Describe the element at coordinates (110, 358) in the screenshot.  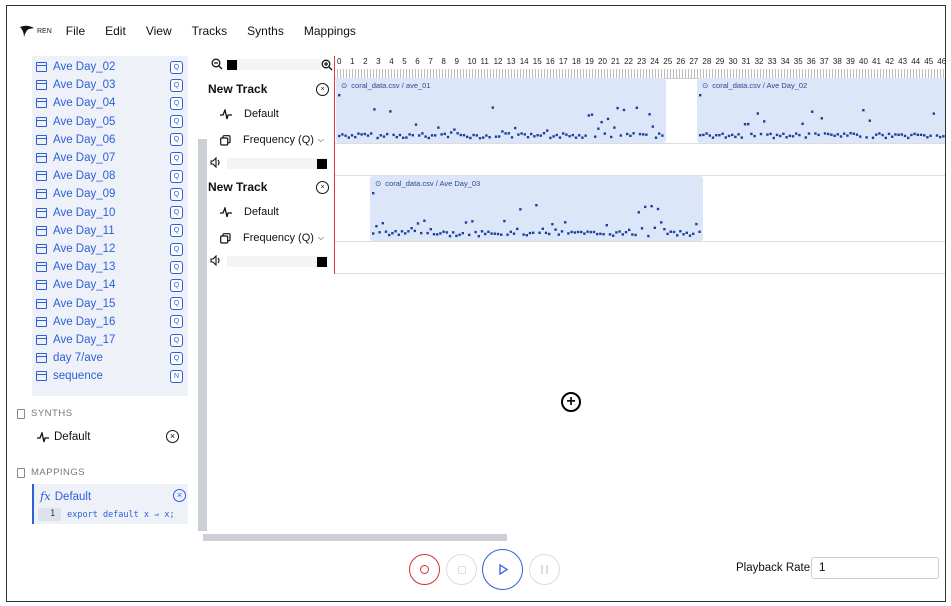
I see `dataset-item: day 7/ave Q` at that location.